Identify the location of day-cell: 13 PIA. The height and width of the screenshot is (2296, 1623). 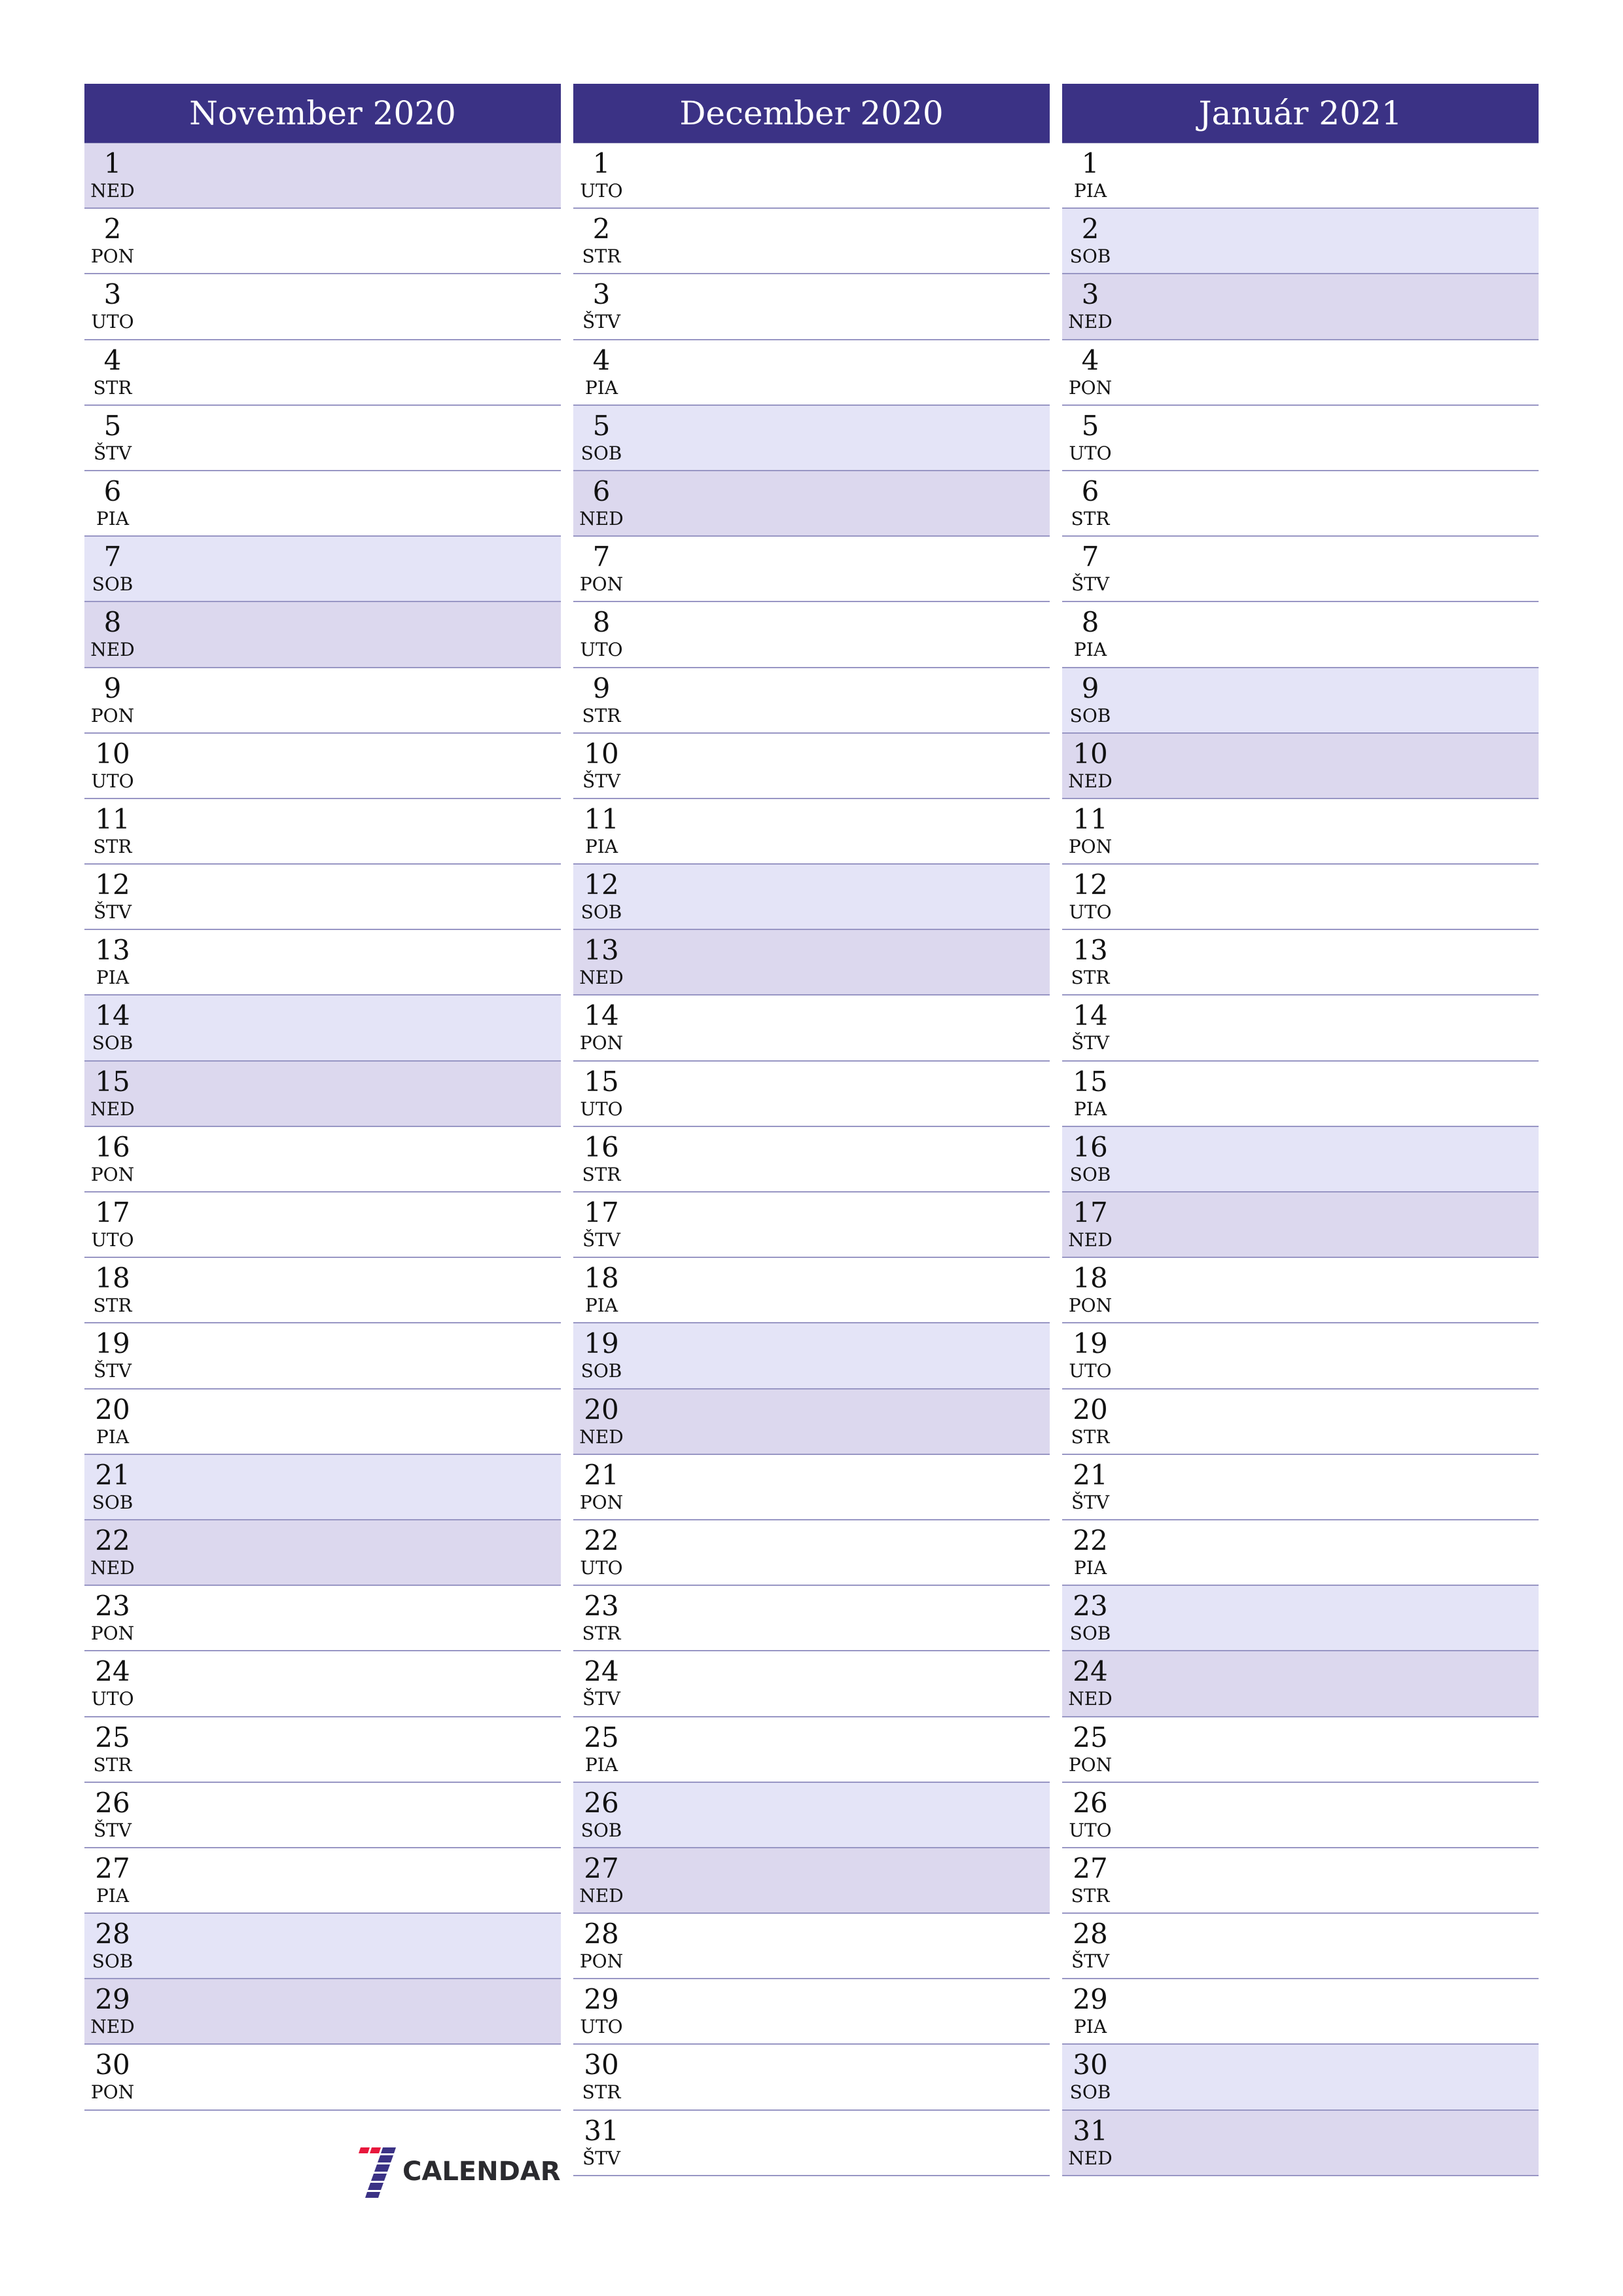
(112, 961).